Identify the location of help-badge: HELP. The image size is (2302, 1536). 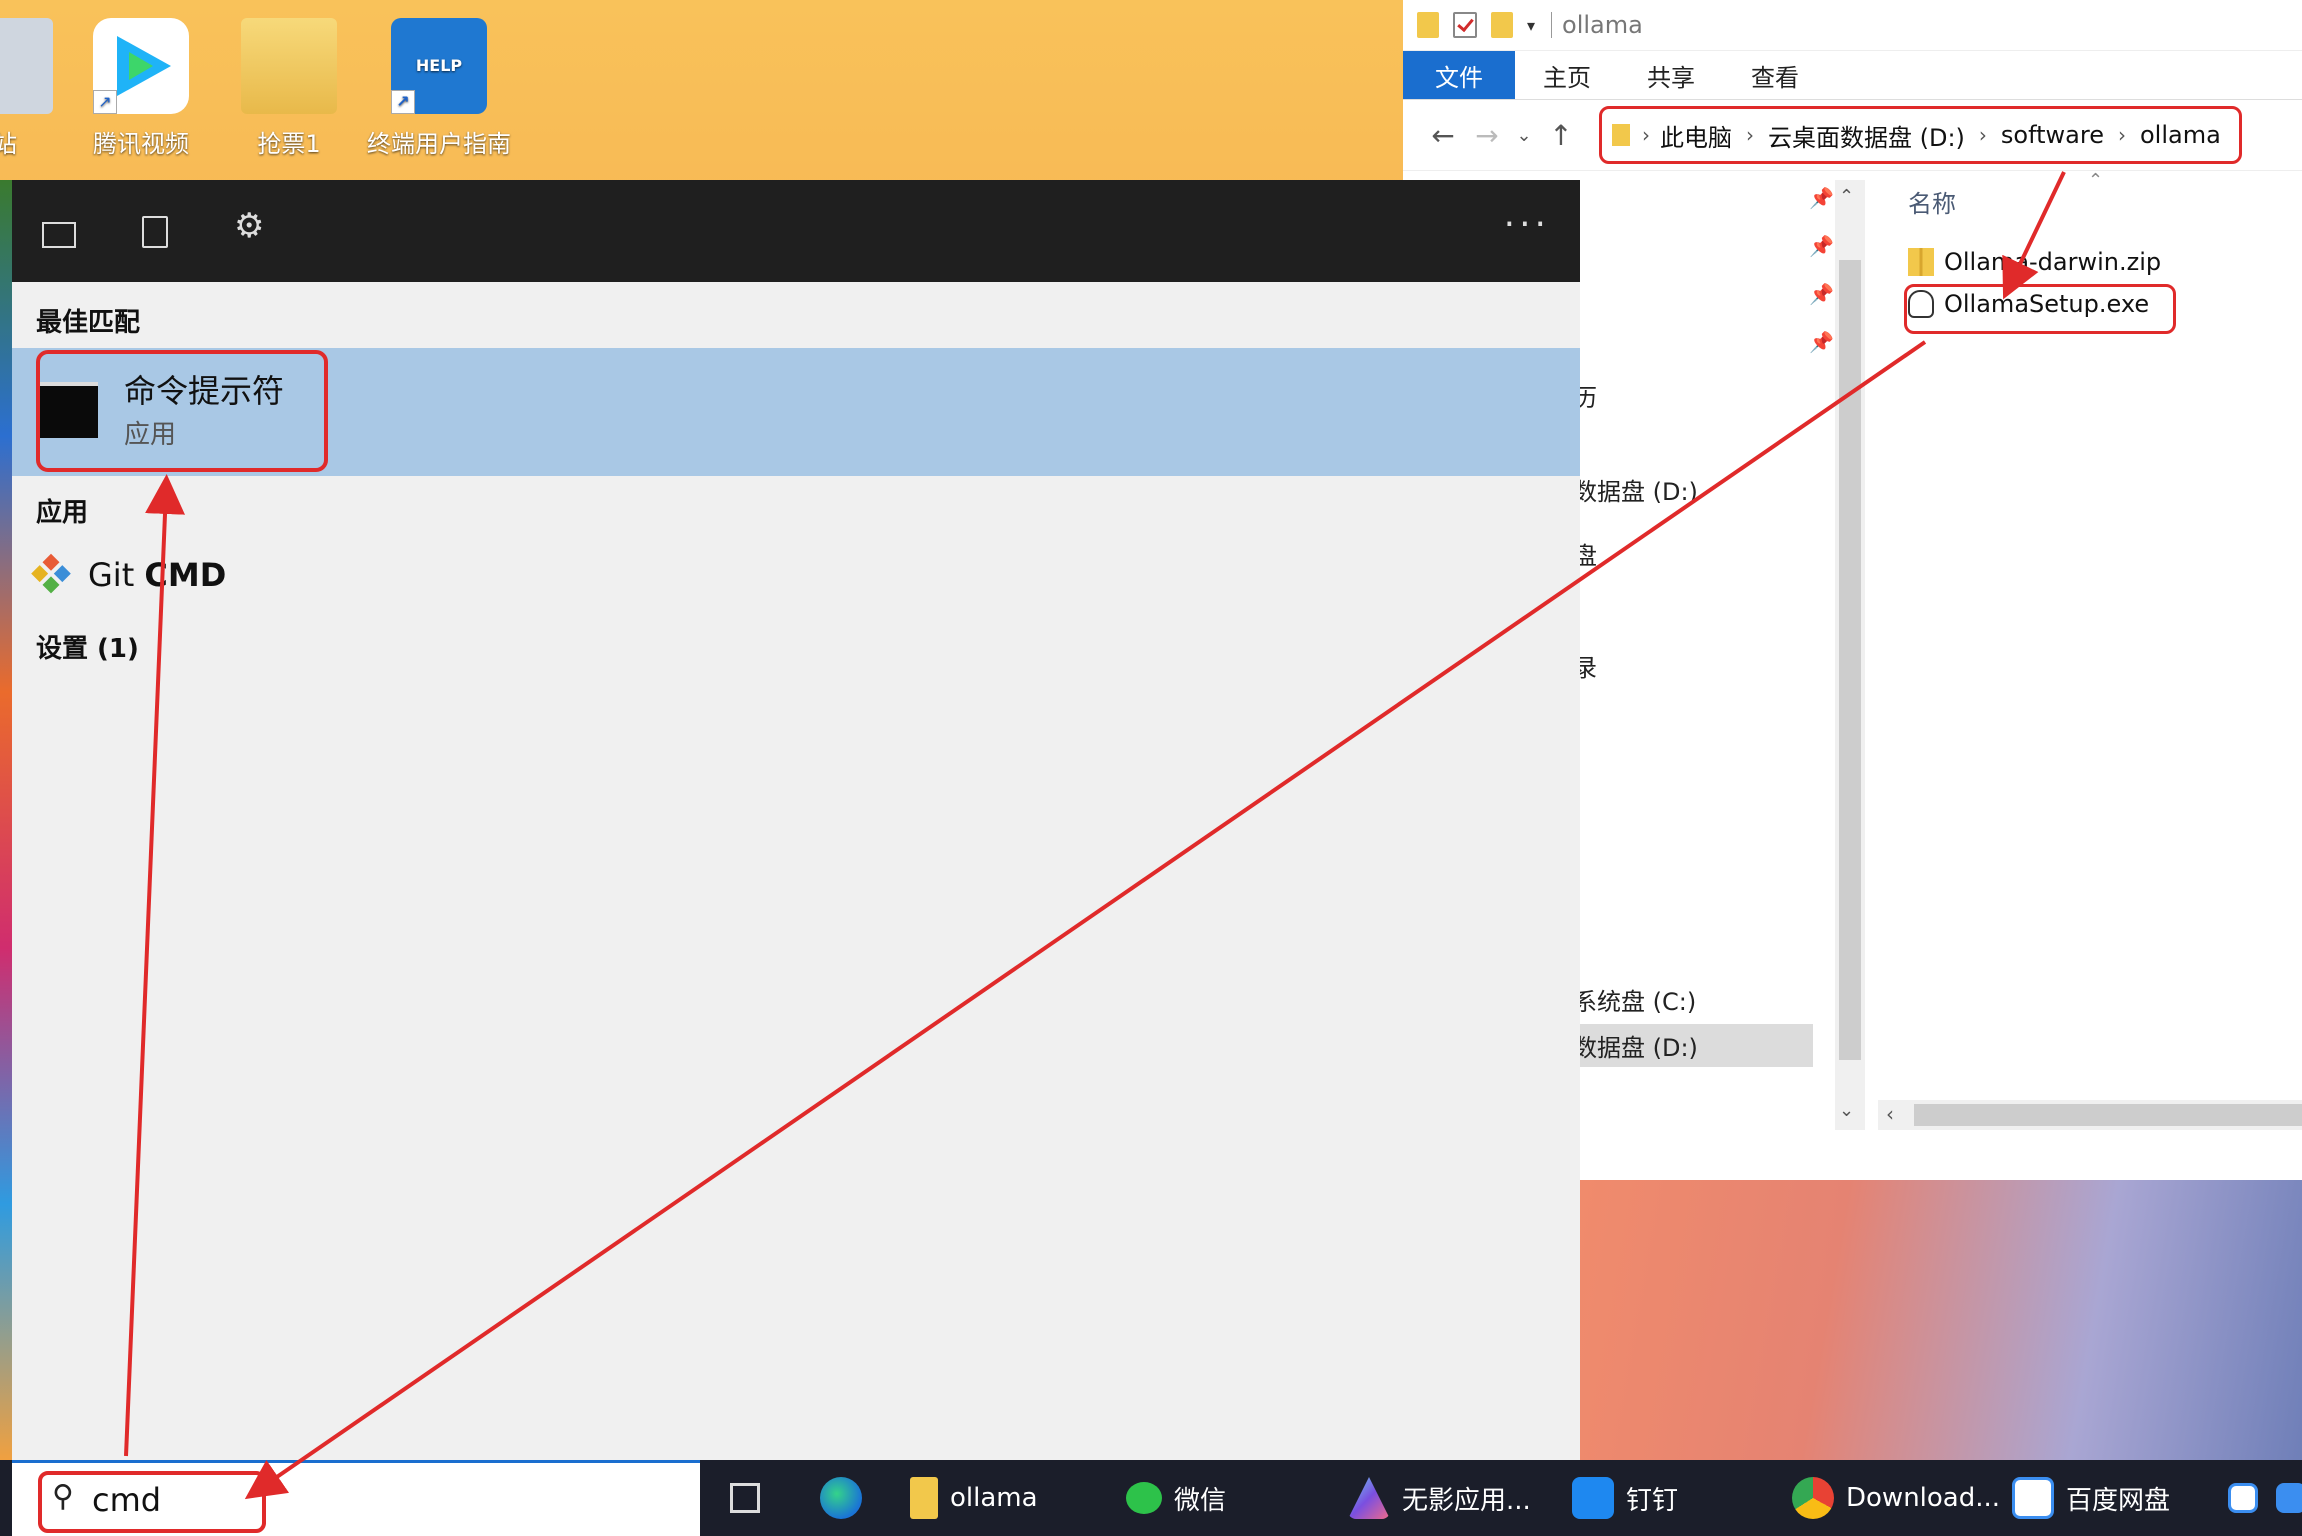
(439, 65).